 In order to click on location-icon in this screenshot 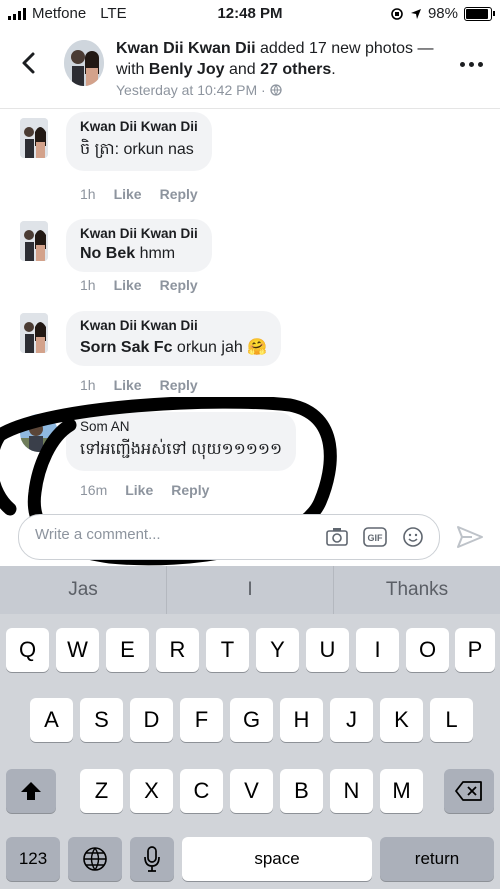, I will do `click(415, 13)`.